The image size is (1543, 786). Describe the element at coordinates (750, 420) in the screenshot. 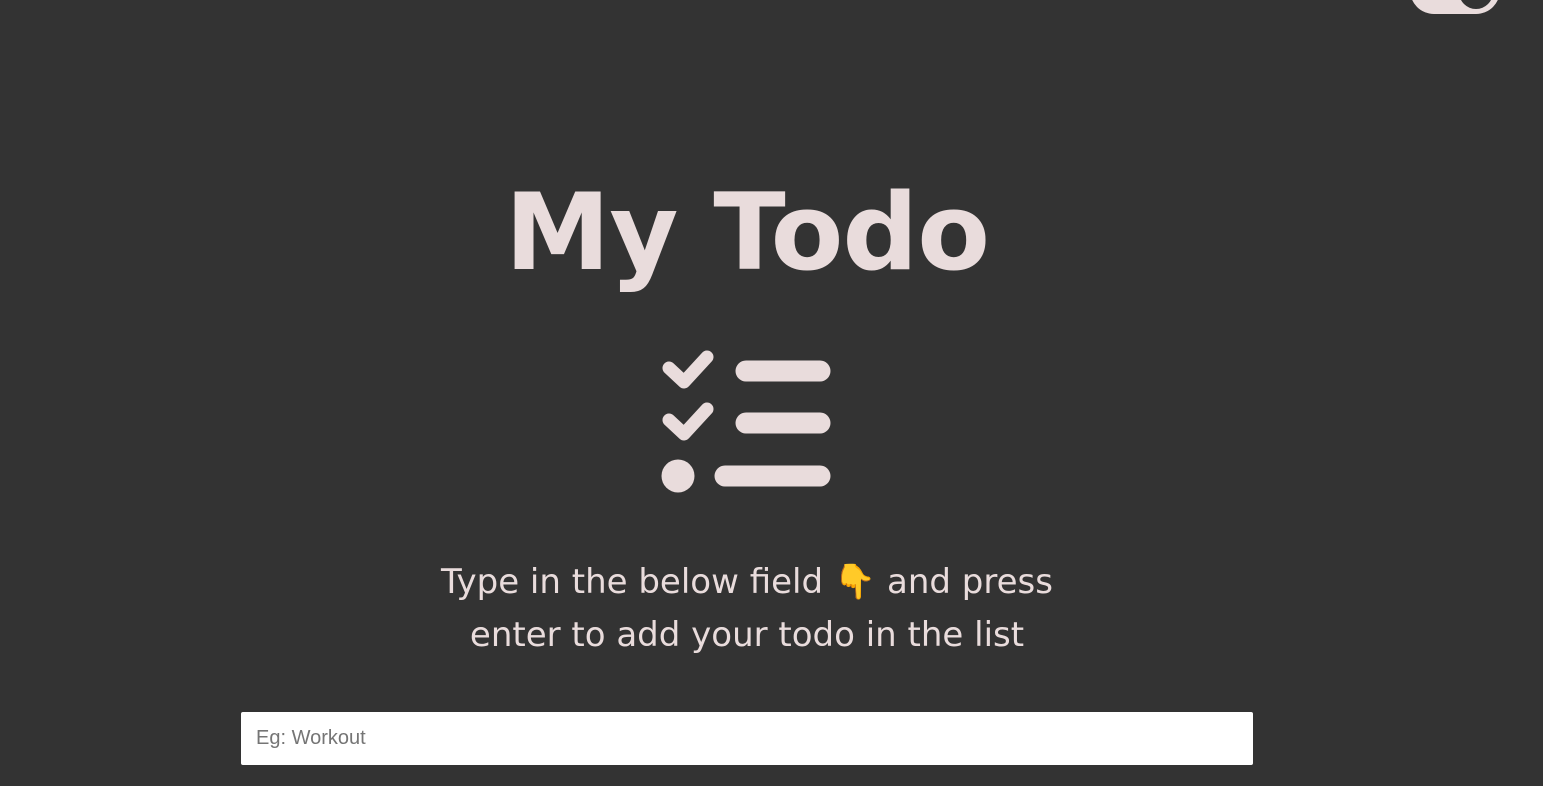

I see `checklist-icon` at that location.